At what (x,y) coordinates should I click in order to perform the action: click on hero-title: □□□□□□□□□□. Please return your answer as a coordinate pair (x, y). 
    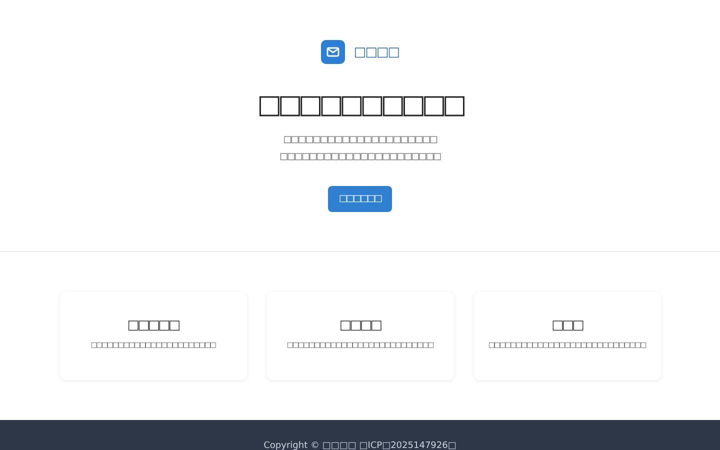
    Looking at the image, I should click on (360, 105).